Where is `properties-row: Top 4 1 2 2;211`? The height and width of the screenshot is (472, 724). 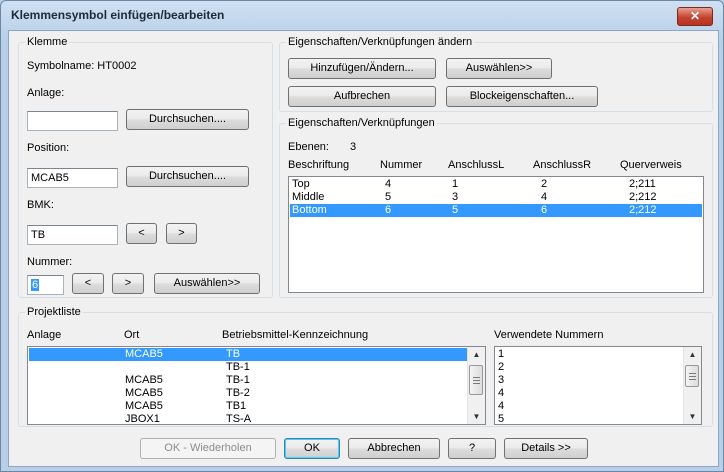
properties-row: Top 4 1 2 2;211 is located at coordinates (496, 184).